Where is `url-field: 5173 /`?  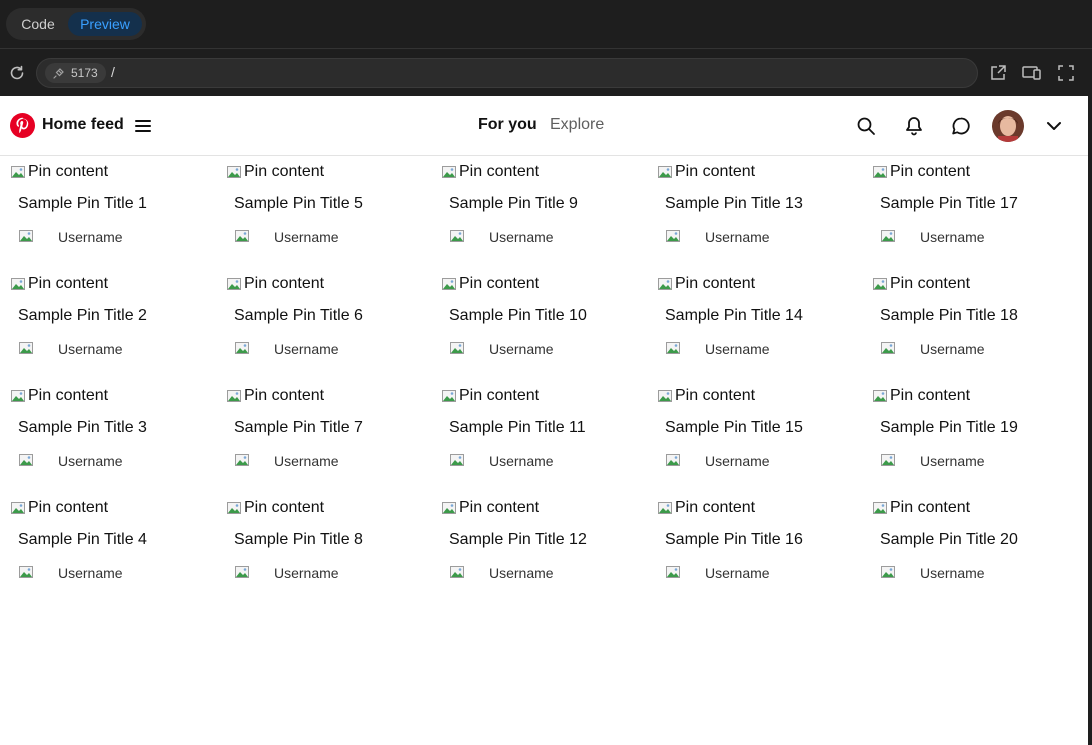 url-field: 5173 / is located at coordinates (507, 73).